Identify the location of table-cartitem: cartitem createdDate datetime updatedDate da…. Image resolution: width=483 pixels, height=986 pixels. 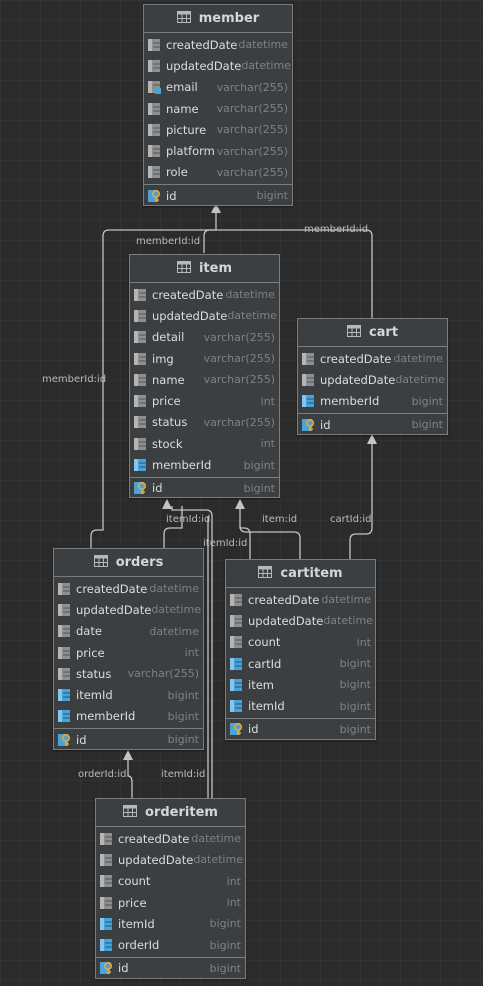
(300, 649).